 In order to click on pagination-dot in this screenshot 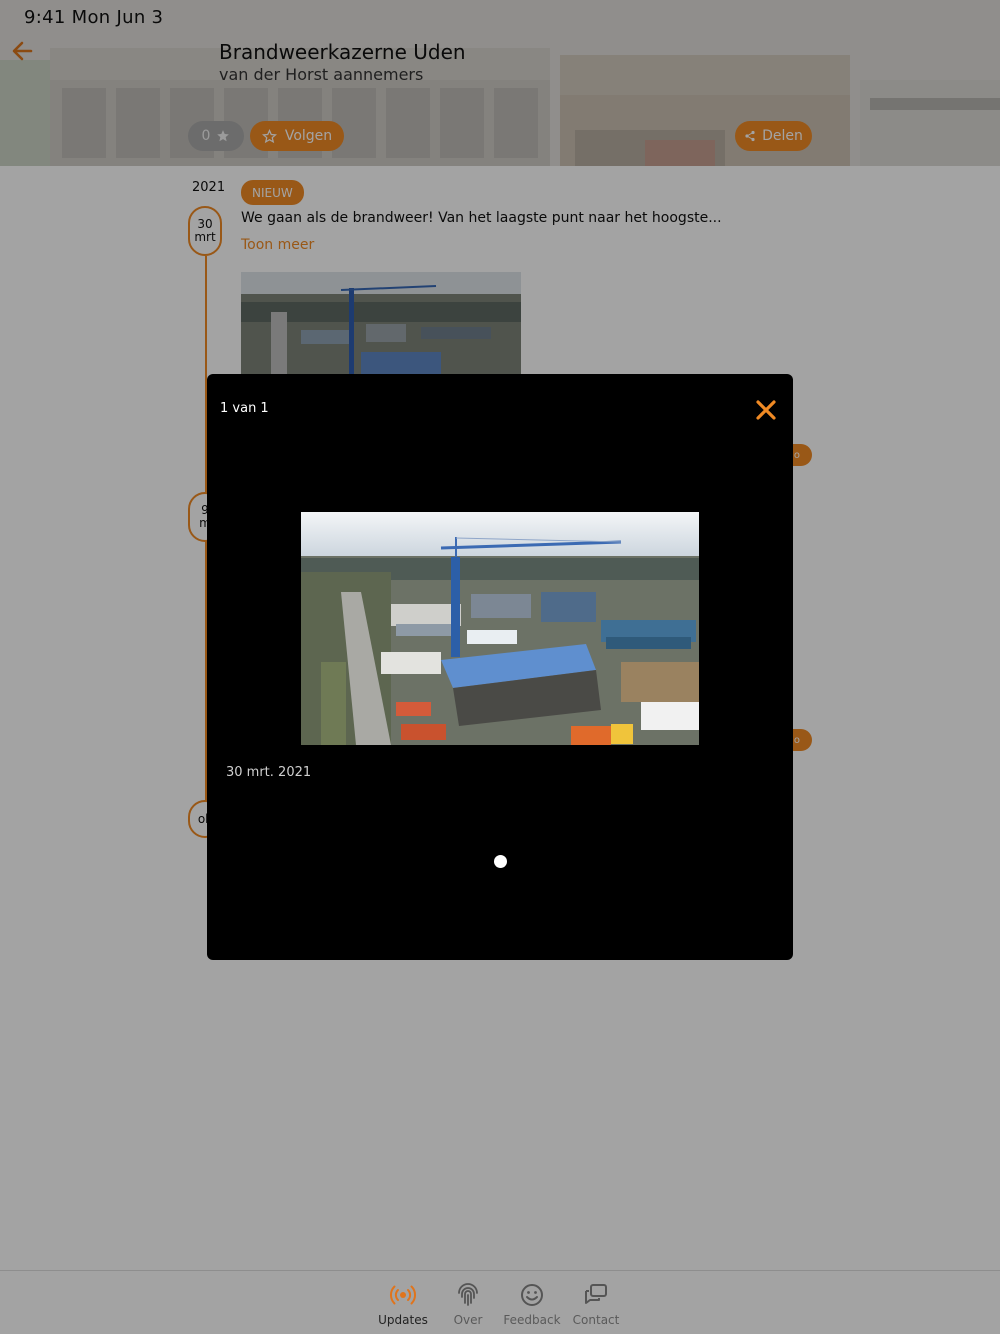, I will do `click(500, 861)`.